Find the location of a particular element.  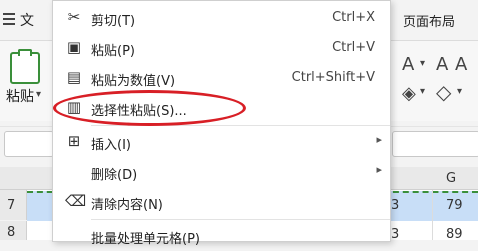

insert-icon: ⊞ is located at coordinates (74, 141).